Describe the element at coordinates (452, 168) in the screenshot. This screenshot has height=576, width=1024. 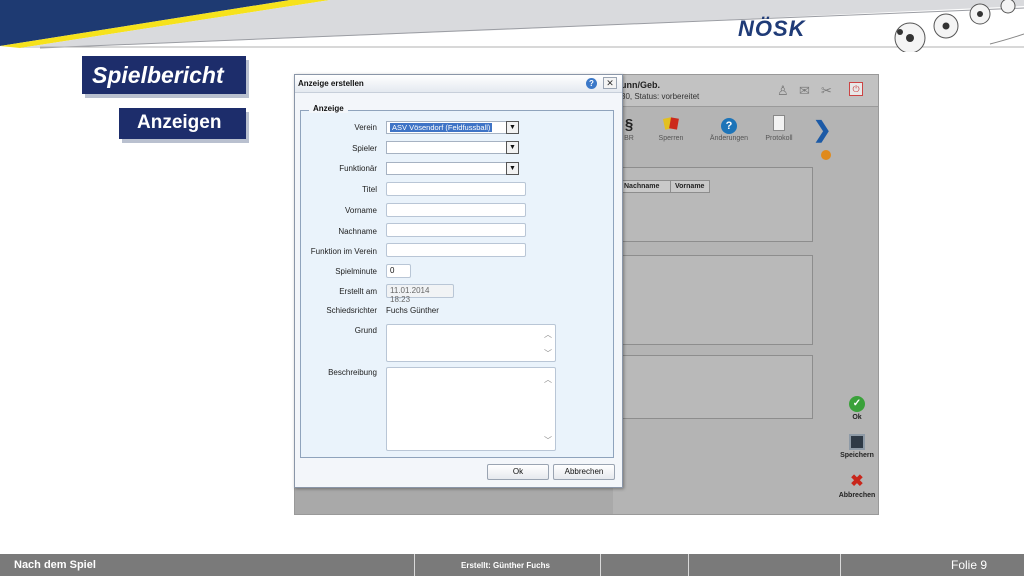
I see `funktionaer-select: ▼` at that location.